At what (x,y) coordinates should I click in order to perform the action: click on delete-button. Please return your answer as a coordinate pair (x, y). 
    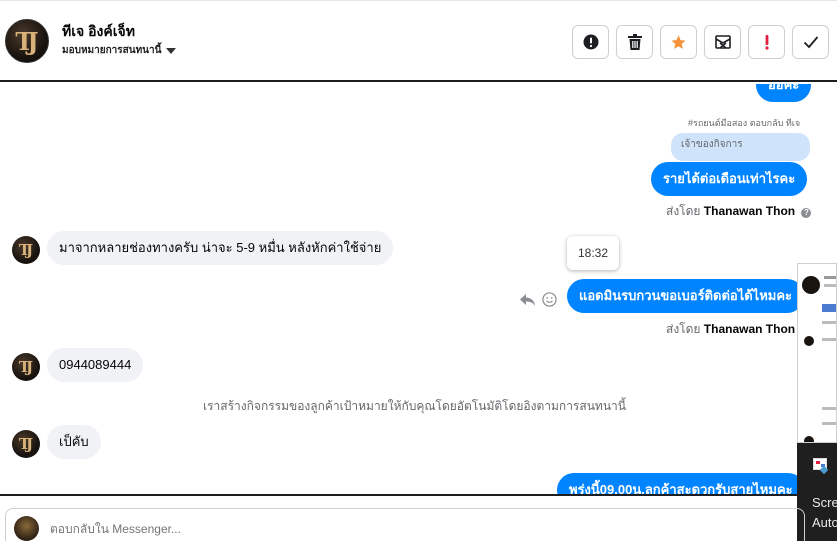
    Looking at the image, I should click on (634, 42).